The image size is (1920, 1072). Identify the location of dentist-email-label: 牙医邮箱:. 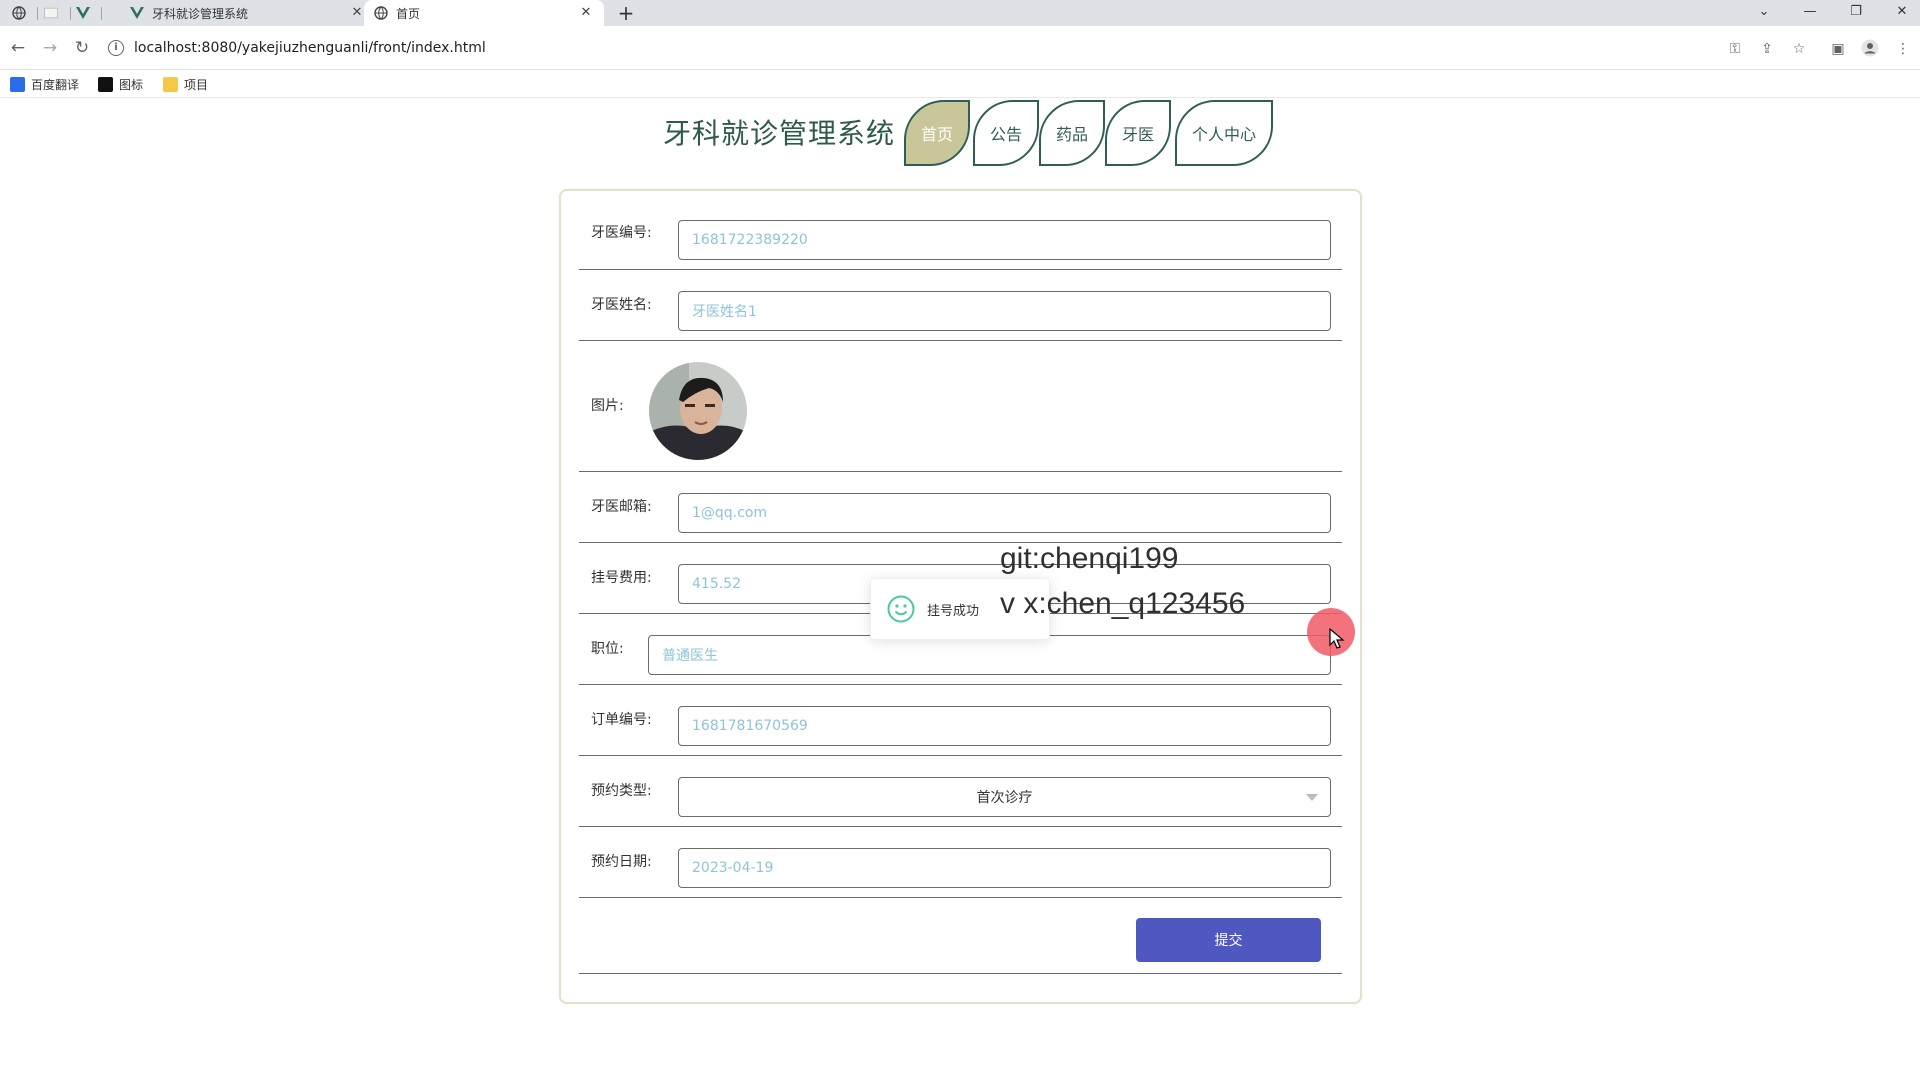
(621, 507).